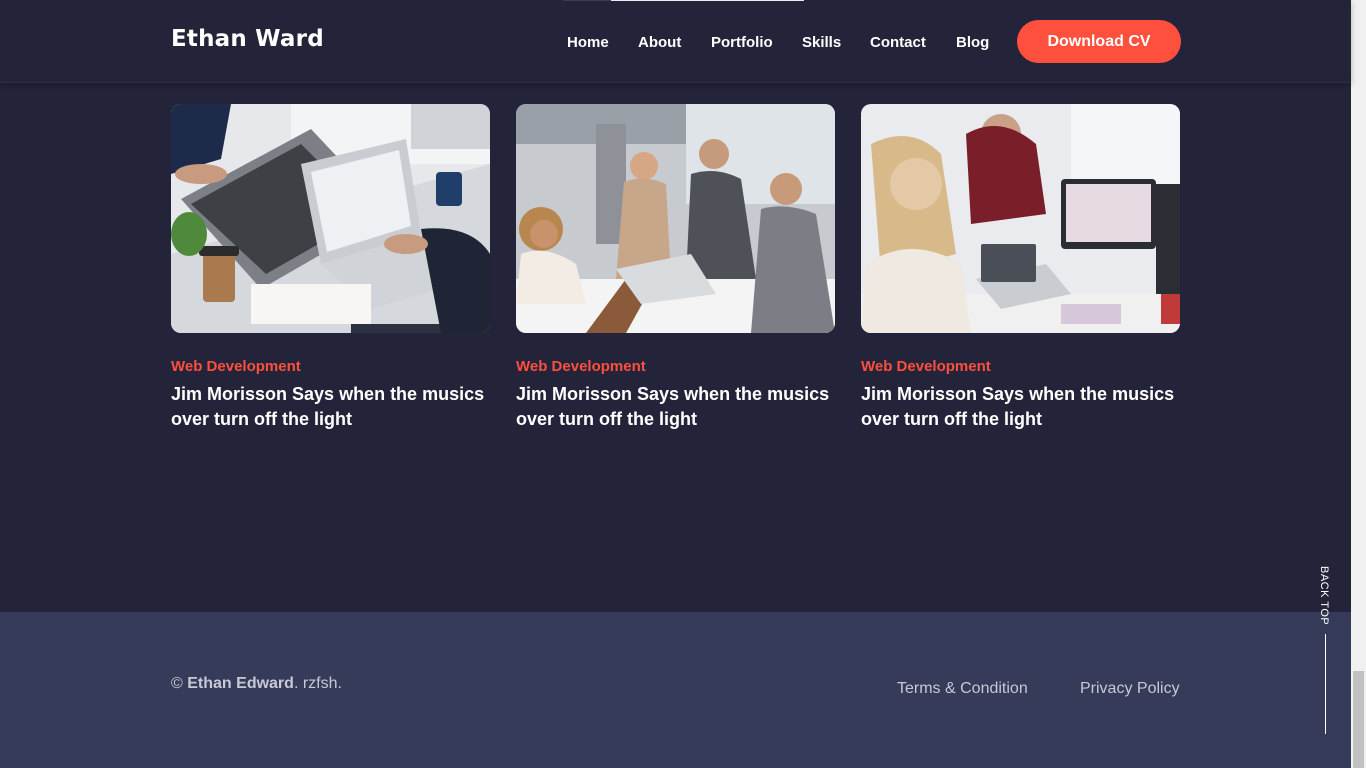 The width and height of the screenshot is (1366, 768). I want to click on team-meeting-photo, so click(675, 218).